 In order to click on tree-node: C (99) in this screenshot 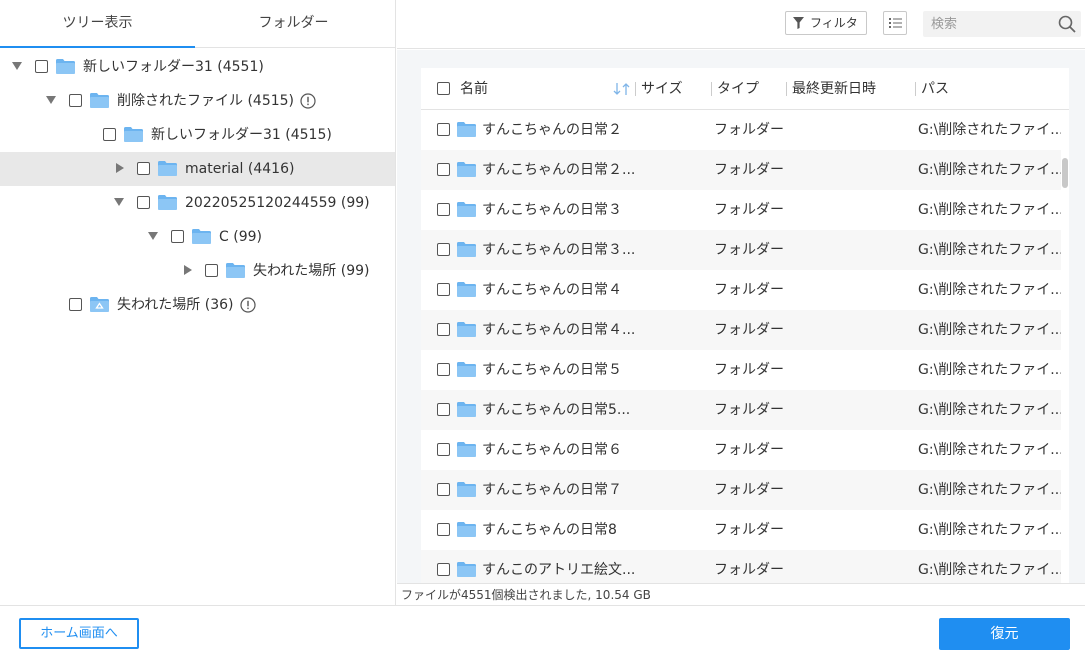, I will do `click(197, 237)`.